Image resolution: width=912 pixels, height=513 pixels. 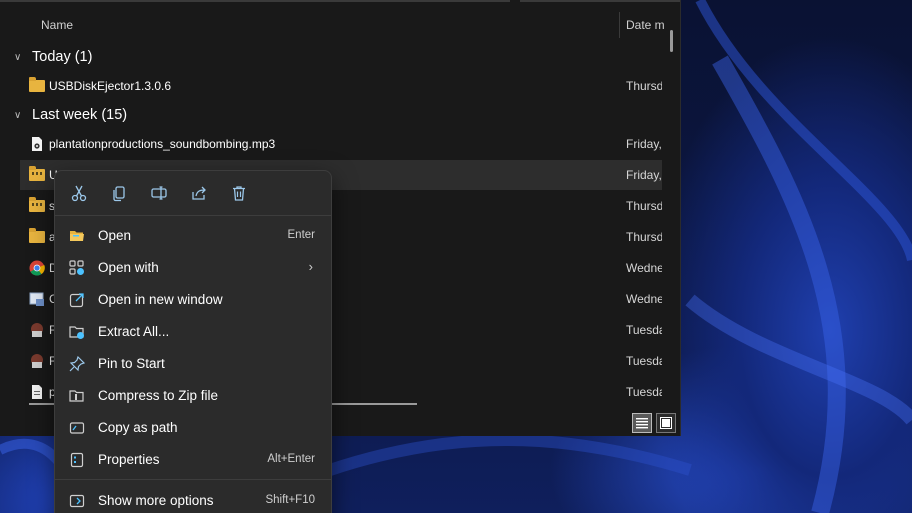 What do you see at coordinates (255, 1) in the screenshot?
I see `search-bar-edge` at bounding box center [255, 1].